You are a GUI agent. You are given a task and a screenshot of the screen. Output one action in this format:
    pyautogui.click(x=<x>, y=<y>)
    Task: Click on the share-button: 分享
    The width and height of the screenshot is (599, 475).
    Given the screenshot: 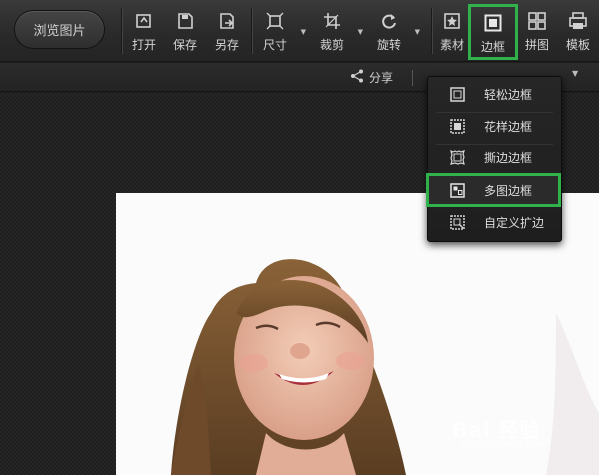 What is the action you would take?
    pyautogui.click(x=371, y=77)
    